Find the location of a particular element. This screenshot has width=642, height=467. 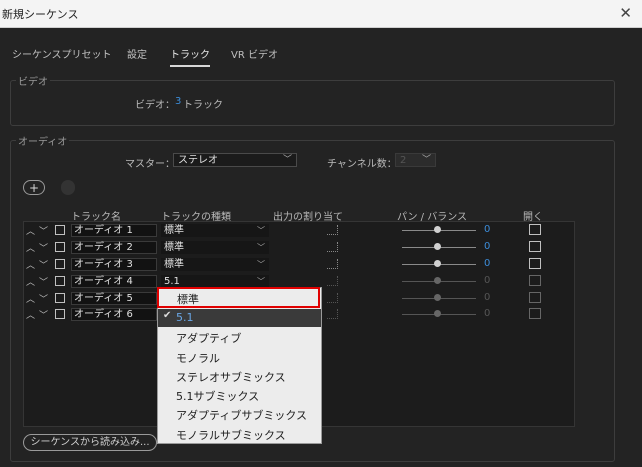

video-track-unit: トラック is located at coordinates (203, 105).